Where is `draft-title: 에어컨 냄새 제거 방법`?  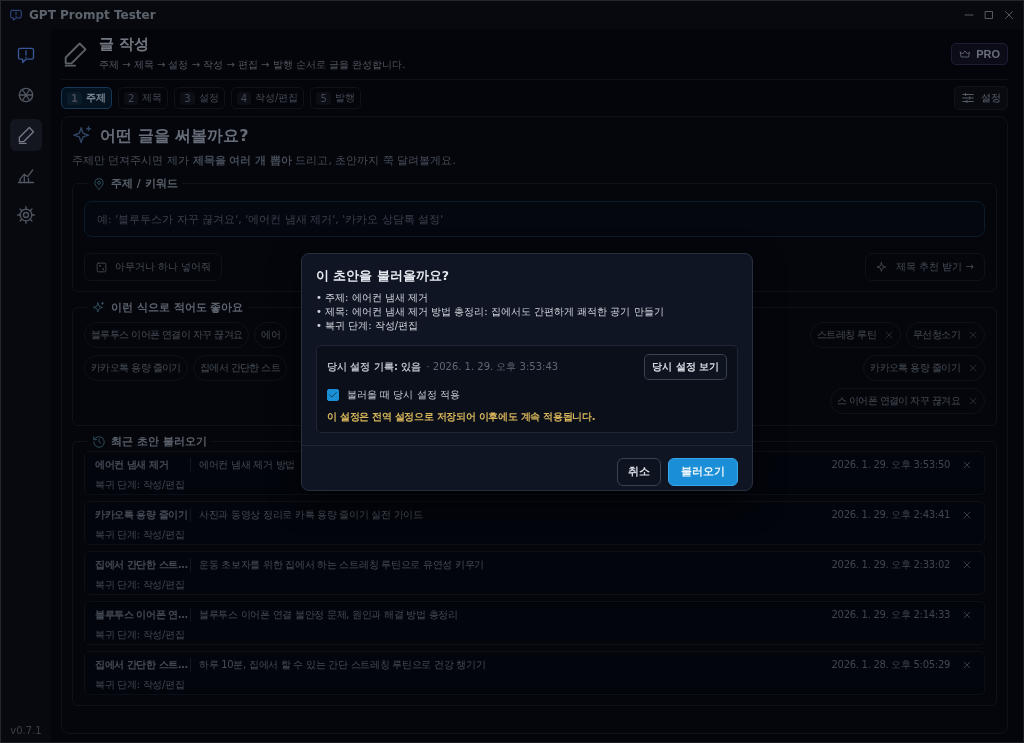 draft-title: 에어컨 냄새 제거 방법 is located at coordinates (247, 465).